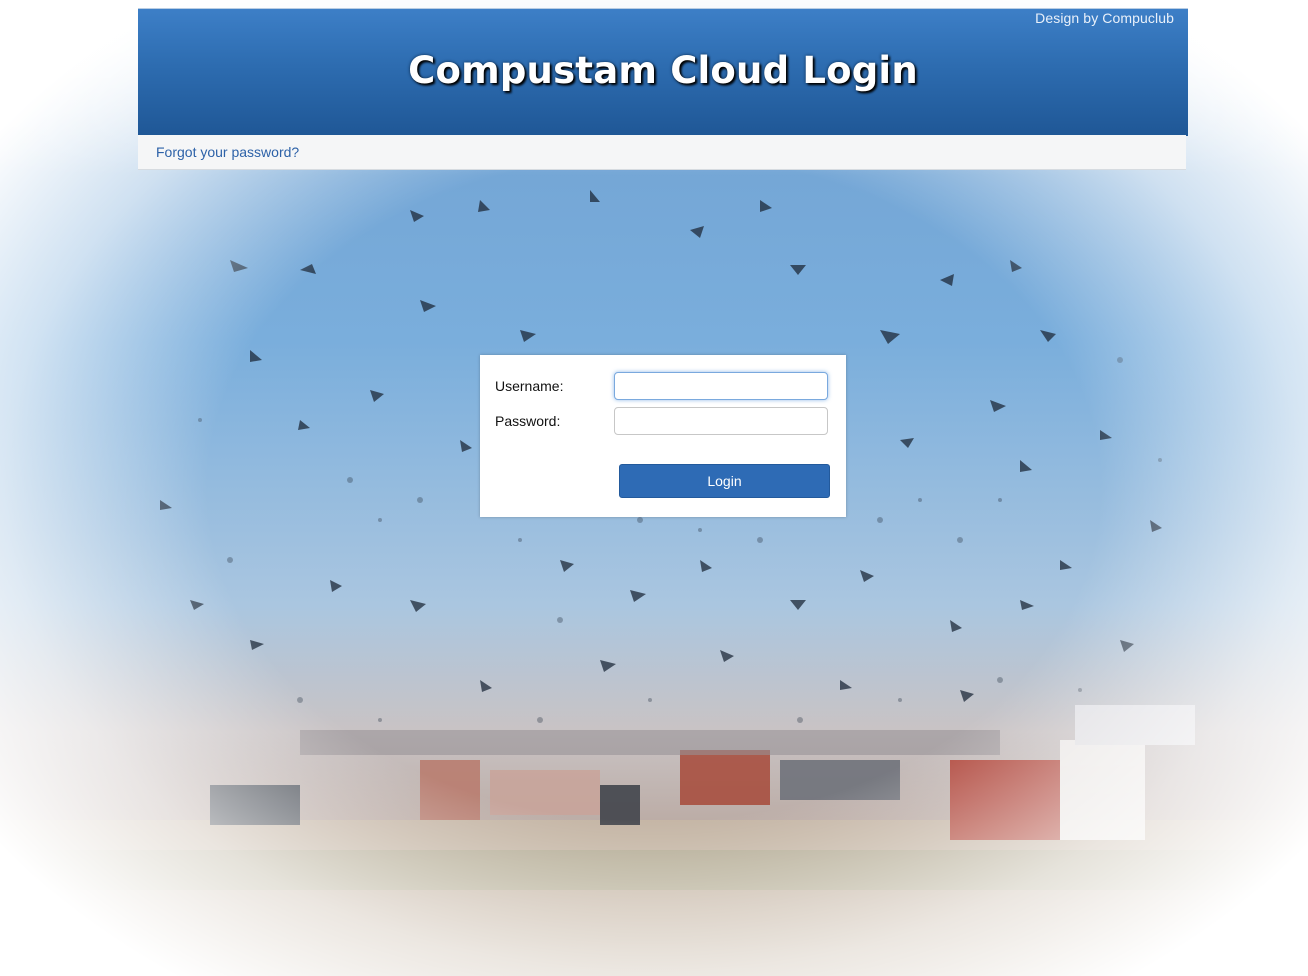 The height and width of the screenshot is (976, 1308). What do you see at coordinates (1104, 18) in the screenshot?
I see `design-credit: Design by Compuclub` at bounding box center [1104, 18].